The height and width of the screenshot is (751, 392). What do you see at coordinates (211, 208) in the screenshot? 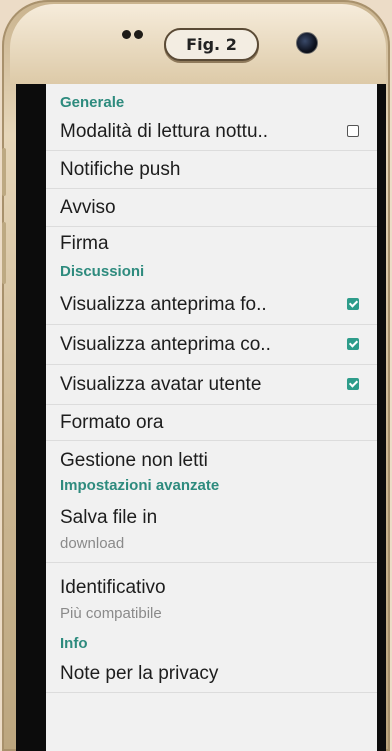
I see `setting-avviso: Avviso` at bounding box center [211, 208].